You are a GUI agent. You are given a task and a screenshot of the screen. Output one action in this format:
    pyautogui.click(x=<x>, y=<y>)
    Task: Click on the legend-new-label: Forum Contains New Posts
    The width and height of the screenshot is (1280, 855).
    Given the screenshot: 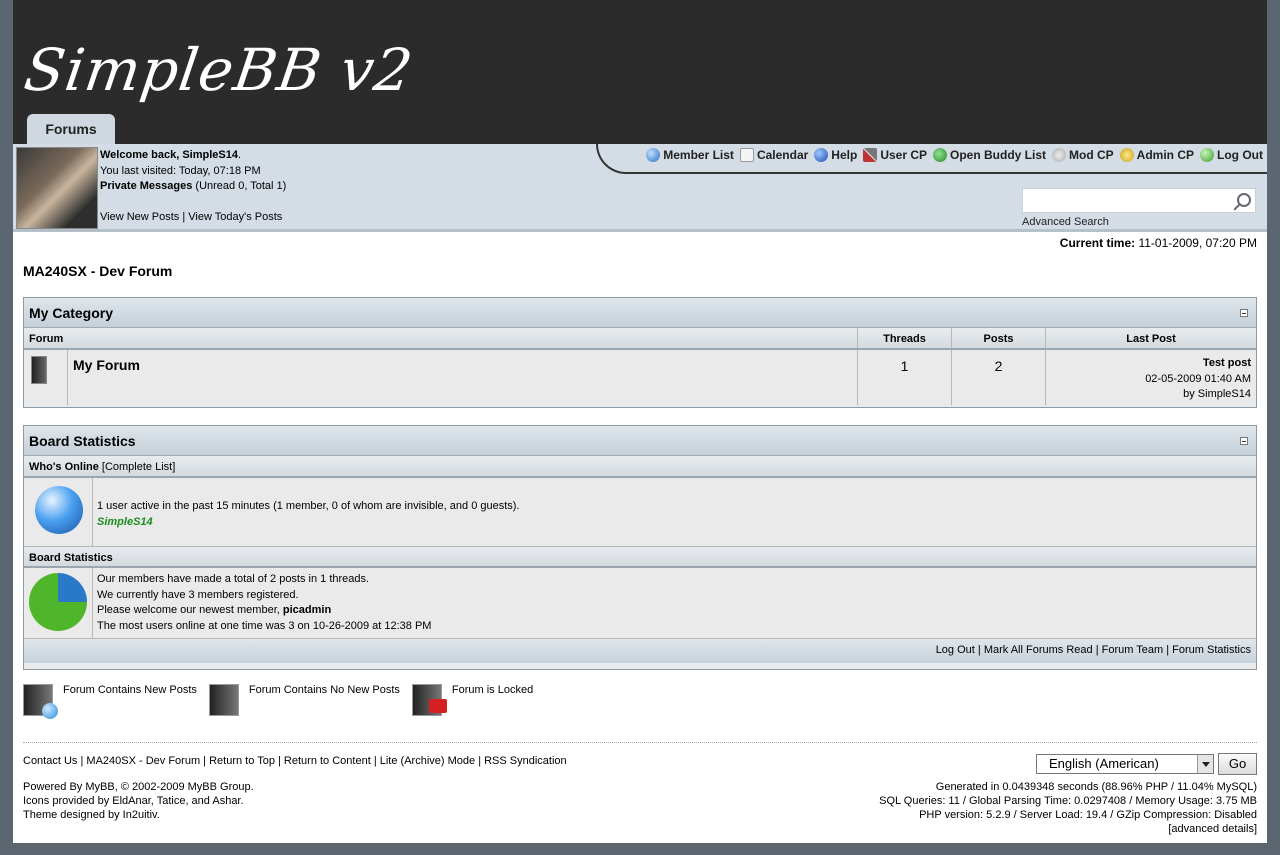 What is the action you would take?
    pyautogui.click(x=130, y=690)
    